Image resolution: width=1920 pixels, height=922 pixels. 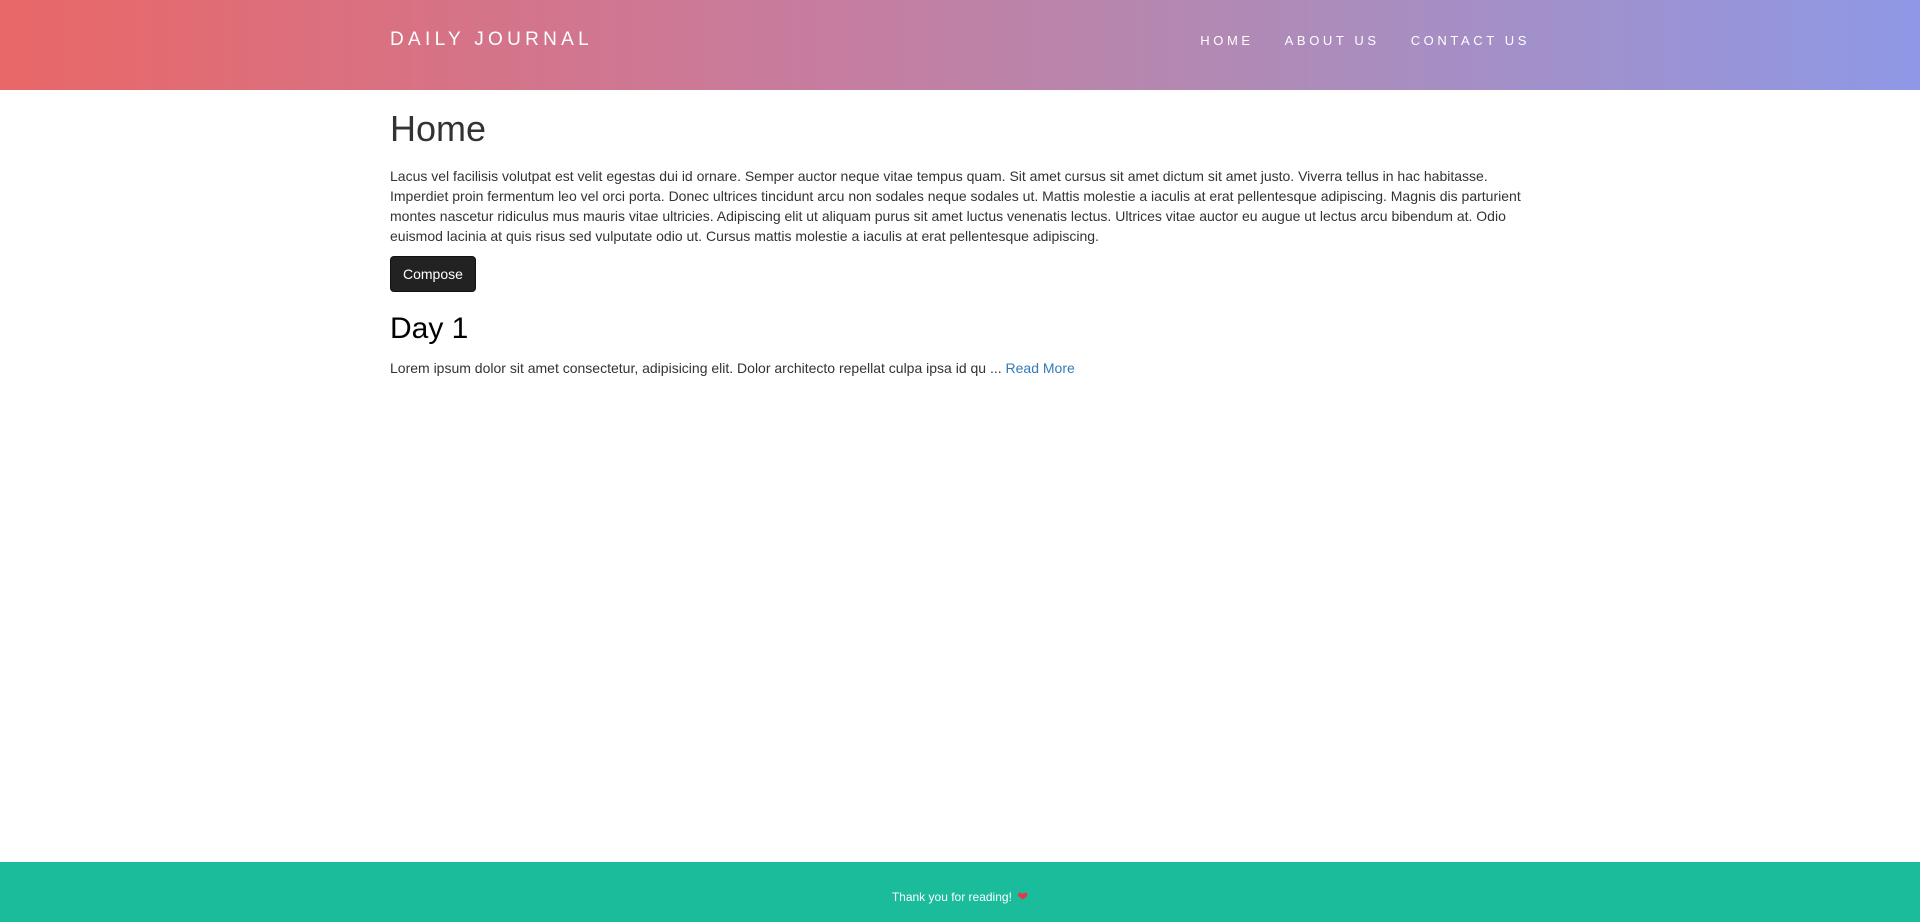 What do you see at coordinates (960, 45) in the screenshot?
I see `header-navbar: DAILY JOURNAL HOME ABOUT US CONTACT US` at bounding box center [960, 45].